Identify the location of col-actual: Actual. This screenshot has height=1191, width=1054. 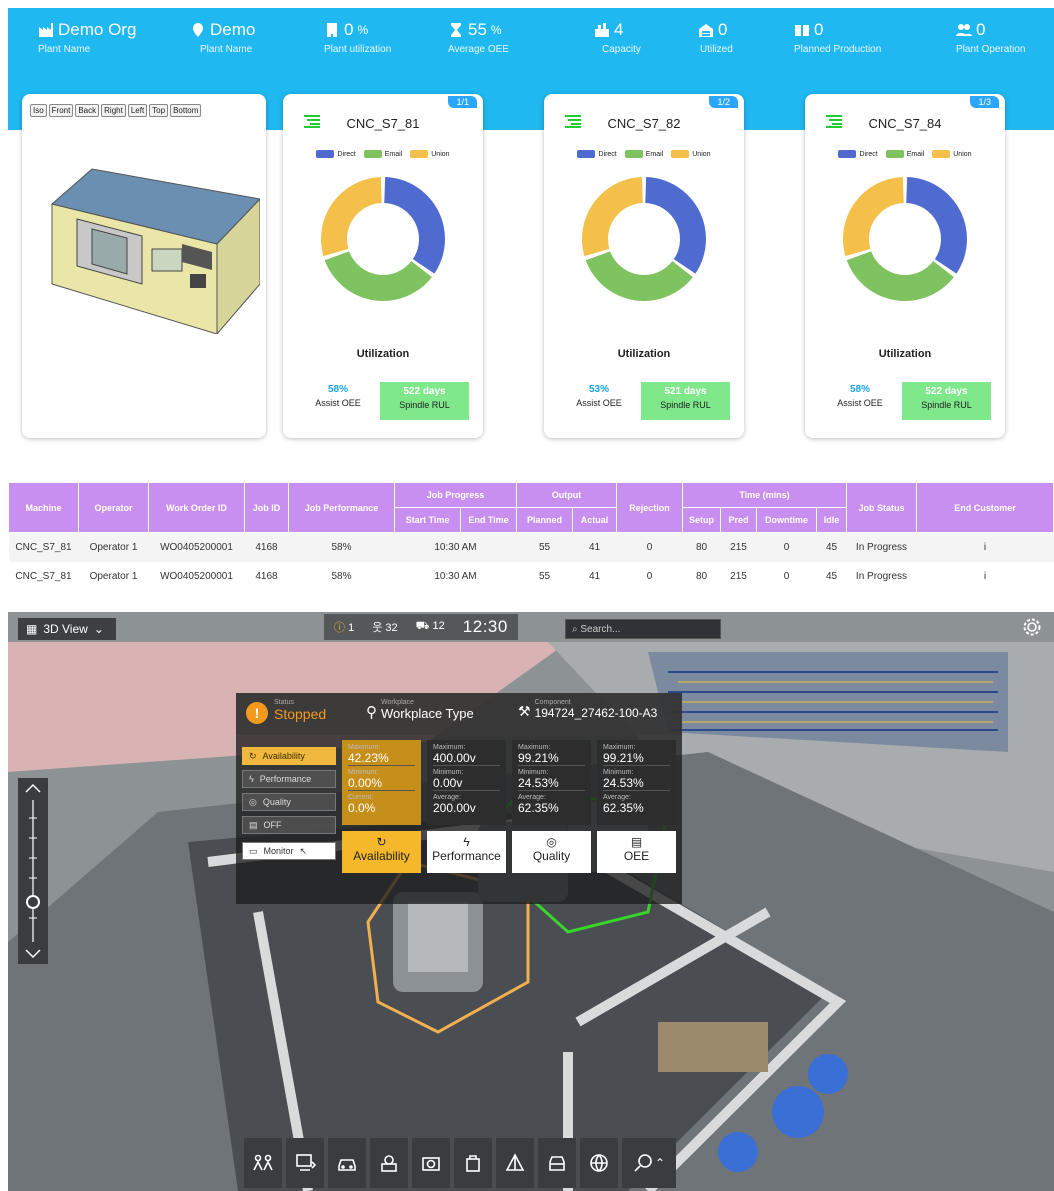
(594, 520).